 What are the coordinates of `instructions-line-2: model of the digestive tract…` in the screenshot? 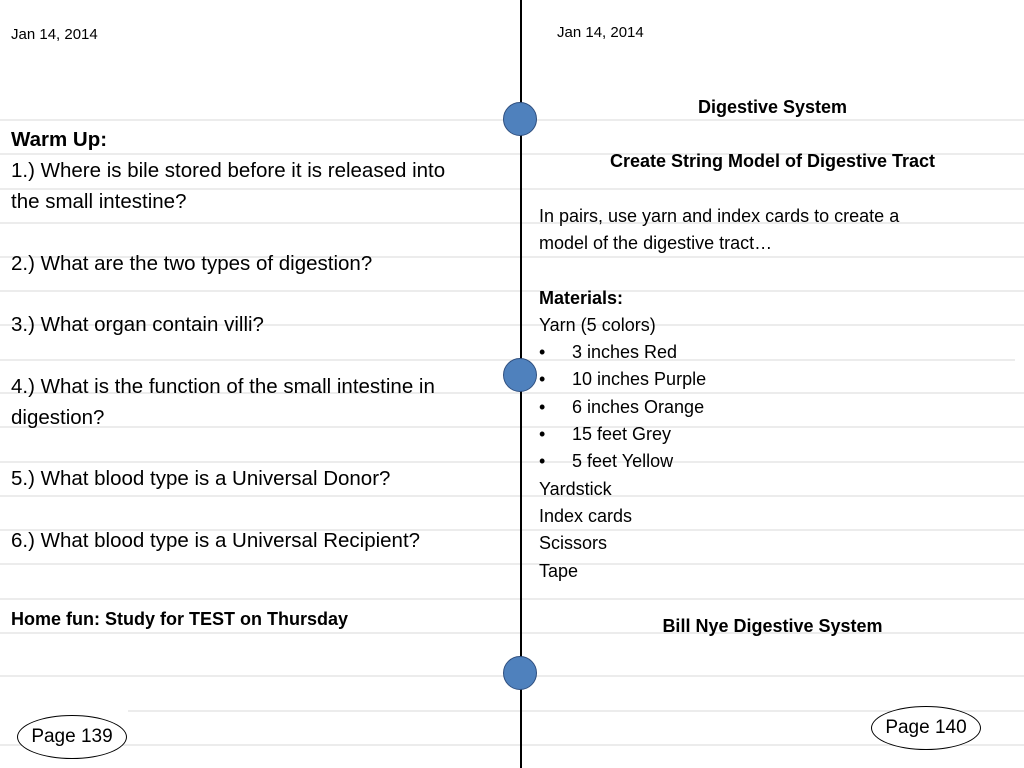 It's located at (656, 243).